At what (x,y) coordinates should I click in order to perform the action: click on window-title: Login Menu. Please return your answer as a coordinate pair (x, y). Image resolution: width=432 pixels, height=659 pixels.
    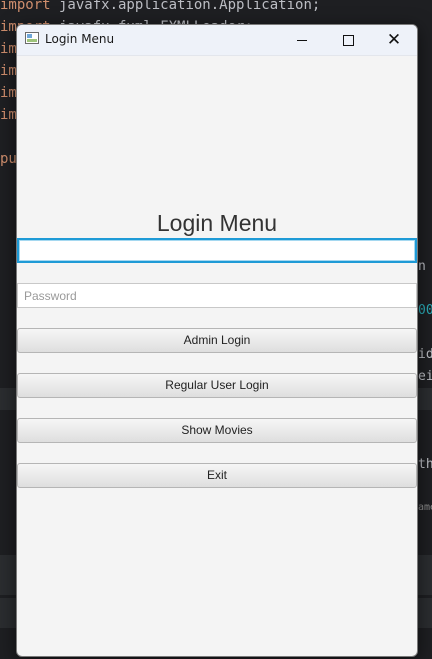
    Looking at the image, I should click on (80, 39).